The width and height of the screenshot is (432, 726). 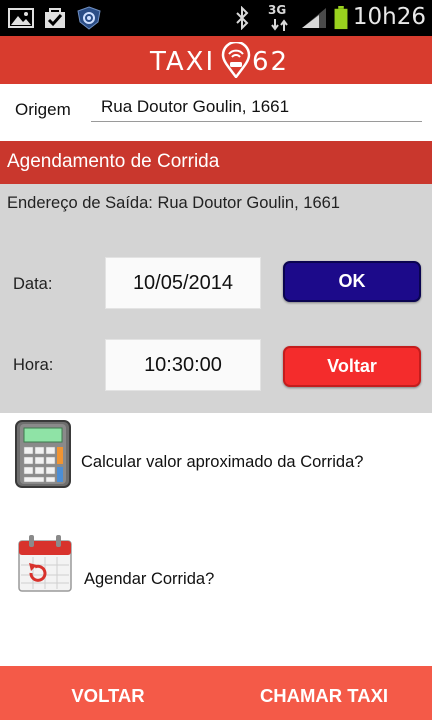 What do you see at coordinates (352, 281) in the screenshot?
I see `ok-button: OK` at bounding box center [352, 281].